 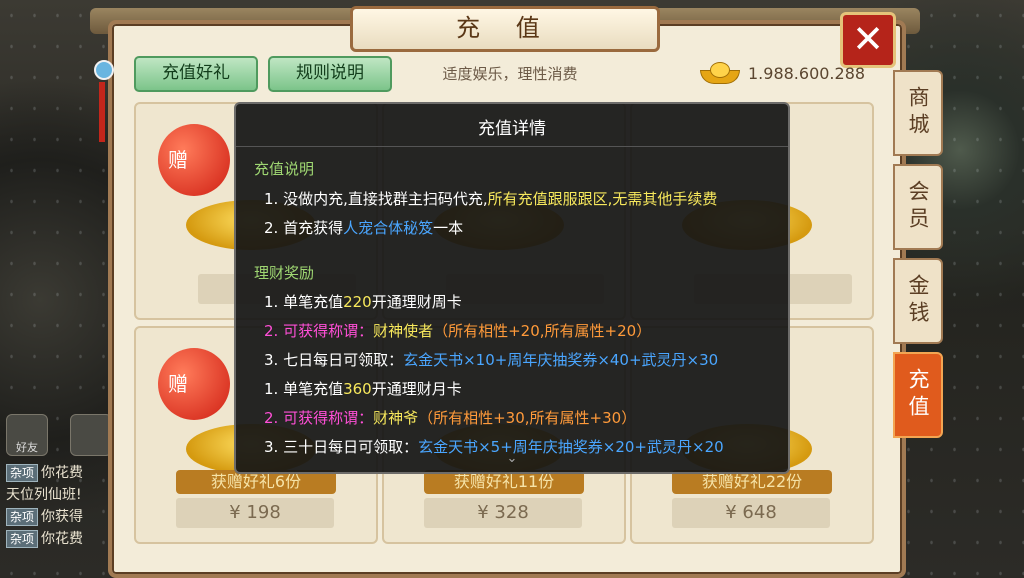 I want to click on tab-shop: 商城, so click(x=918, y=113).